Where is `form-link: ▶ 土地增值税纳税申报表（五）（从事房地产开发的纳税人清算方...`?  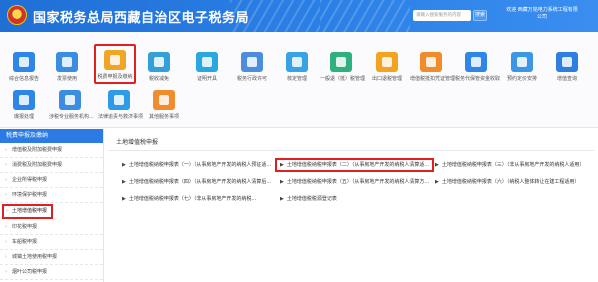 form-link: ▶ 土地增值税纳税申报表（五）（从事房地产开发的纳税人清算方... is located at coordinates (354, 182).